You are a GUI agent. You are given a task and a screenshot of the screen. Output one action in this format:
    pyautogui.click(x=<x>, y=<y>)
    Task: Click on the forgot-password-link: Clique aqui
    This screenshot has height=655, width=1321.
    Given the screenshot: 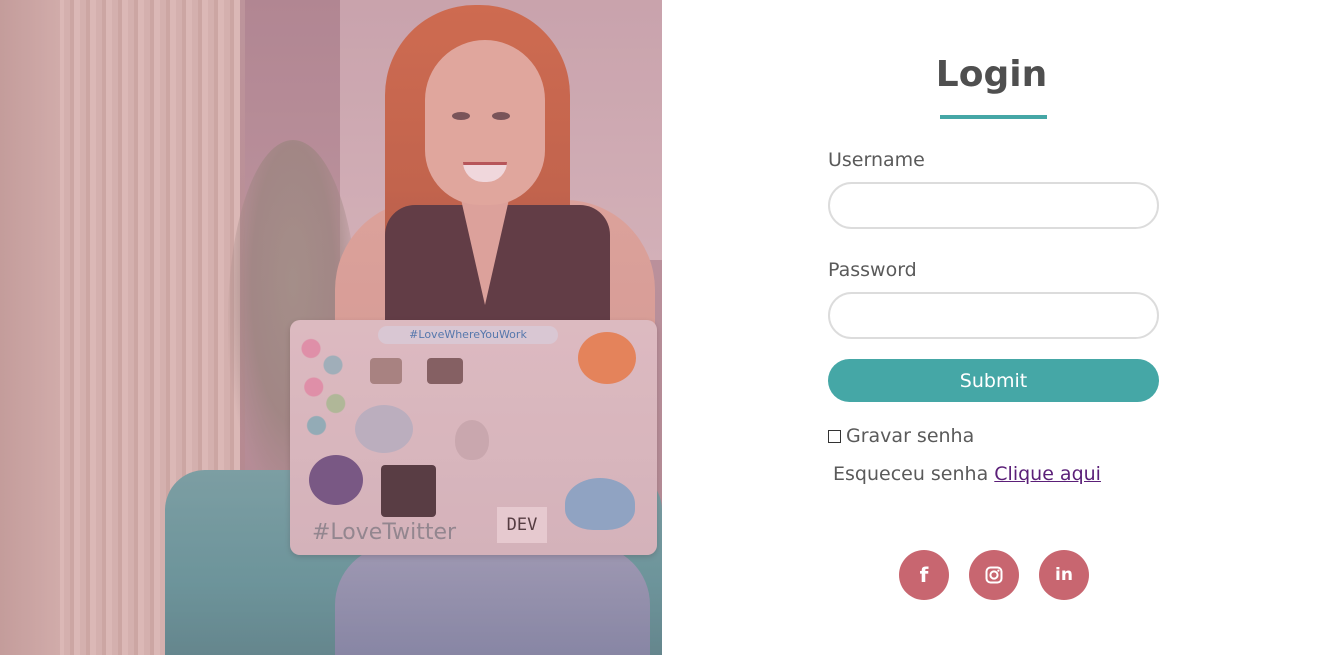 What is the action you would take?
    pyautogui.click(x=1047, y=474)
    